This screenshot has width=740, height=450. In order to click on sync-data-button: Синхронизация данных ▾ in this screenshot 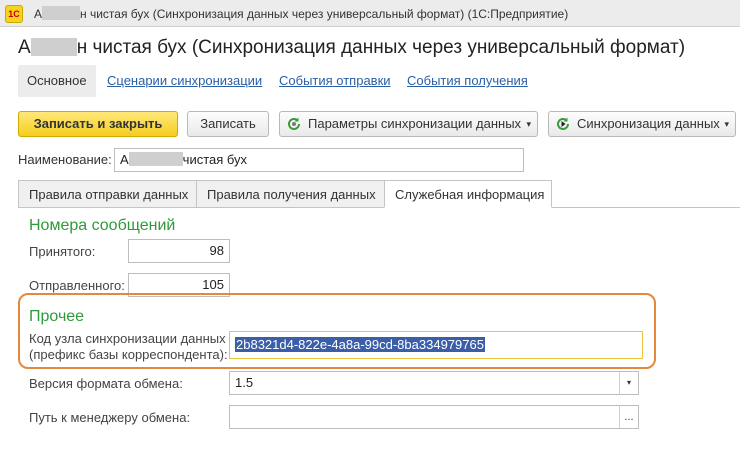, I will do `click(642, 124)`.